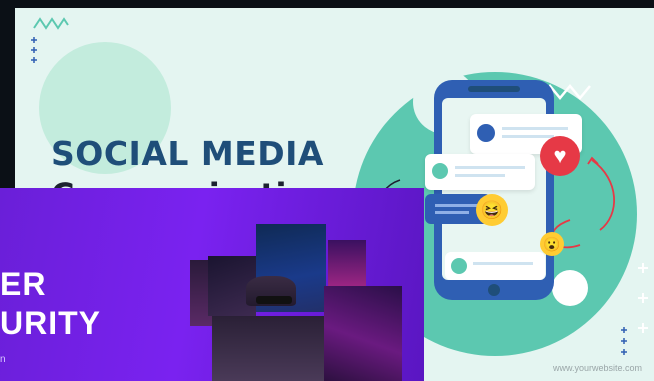 The height and width of the screenshot is (381, 654). Describe the element at coordinates (560, 156) in the screenshot. I see `heart-icon: ♥` at that location.